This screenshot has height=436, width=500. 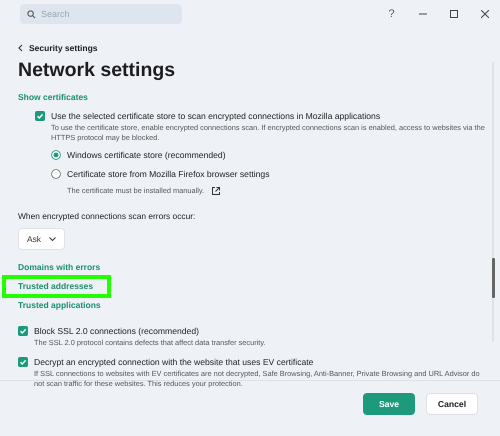 What do you see at coordinates (216, 116) in the screenshot?
I see `option-label: Use the selected certificate store to scan encrypted connections in Mozilla applications` at bounding box center [216, 116].